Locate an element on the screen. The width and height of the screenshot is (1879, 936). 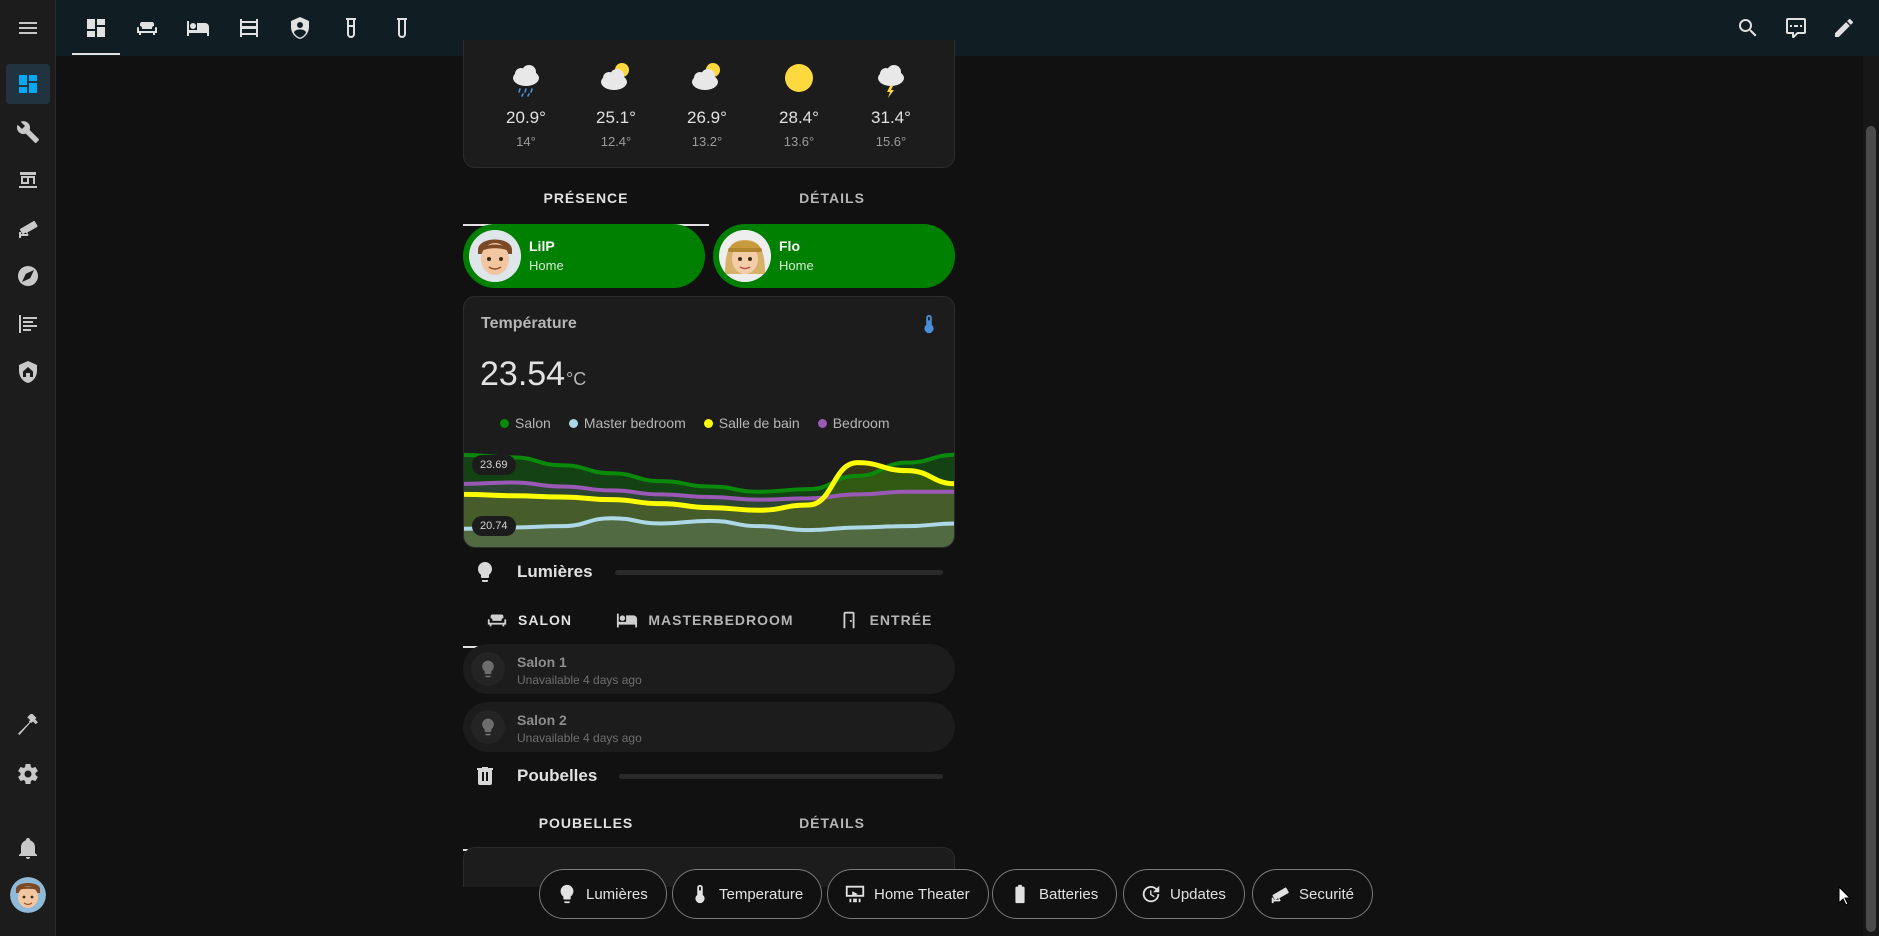
shield-icon is located at coordinates (300, 28).